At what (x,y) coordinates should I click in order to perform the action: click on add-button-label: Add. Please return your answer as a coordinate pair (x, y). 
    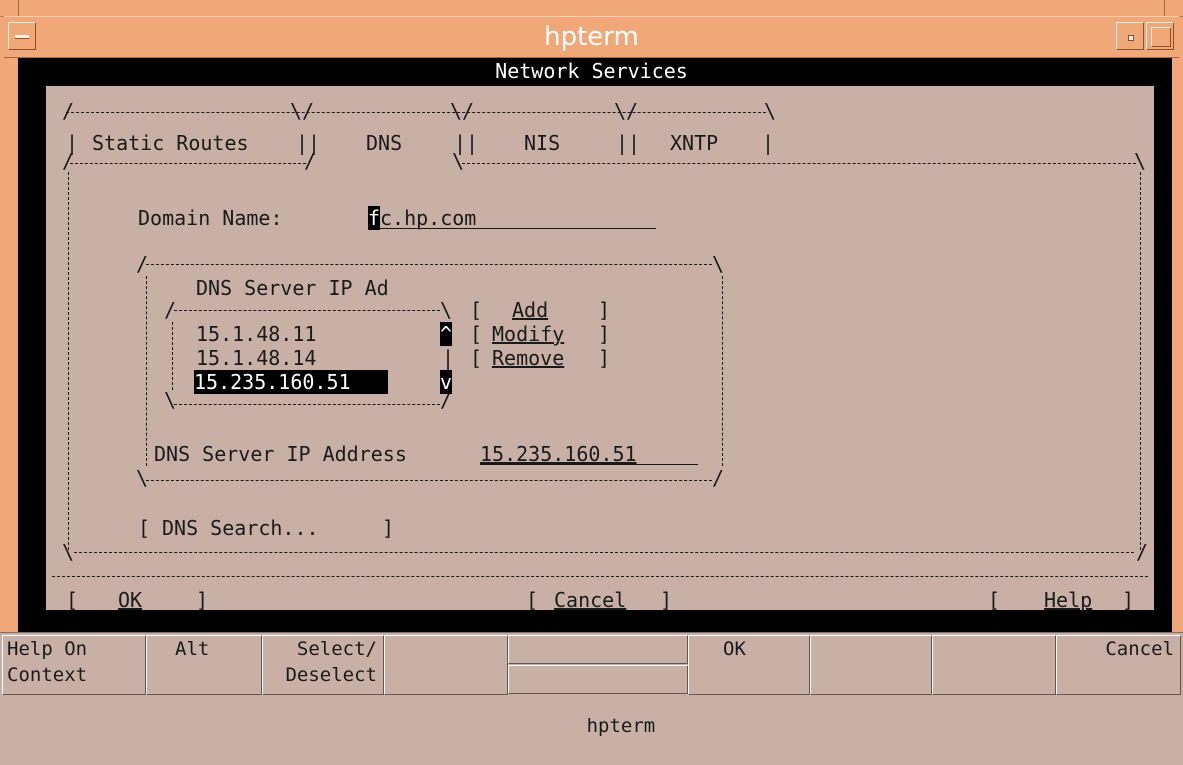
    Looking at the image, I should click on (530, 310).